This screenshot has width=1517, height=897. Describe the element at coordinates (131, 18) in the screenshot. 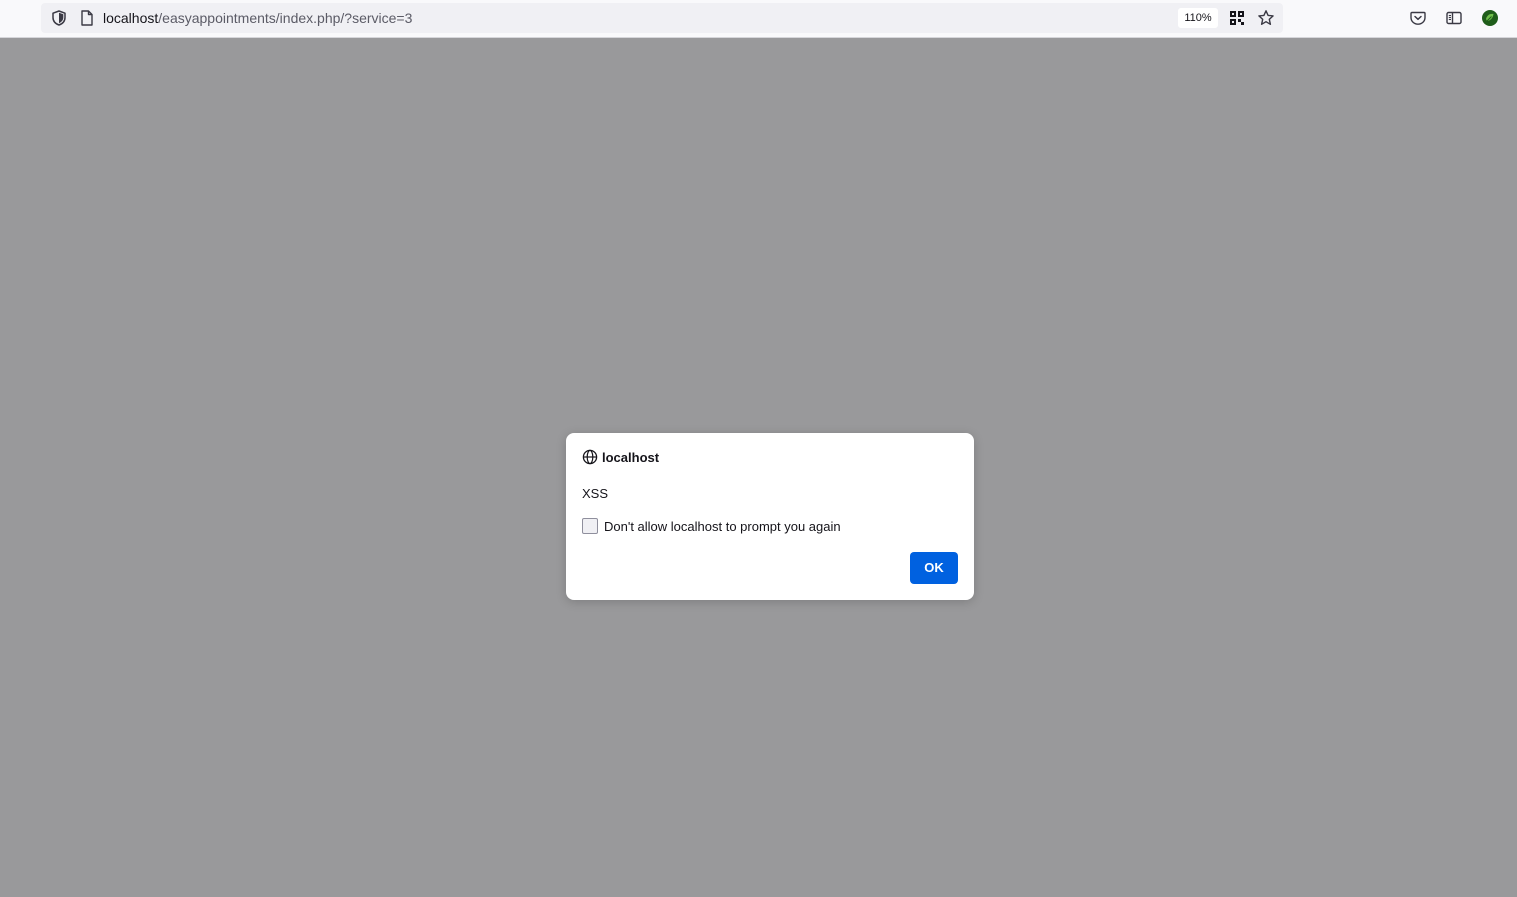

I see `url-host: localhost` at that location.